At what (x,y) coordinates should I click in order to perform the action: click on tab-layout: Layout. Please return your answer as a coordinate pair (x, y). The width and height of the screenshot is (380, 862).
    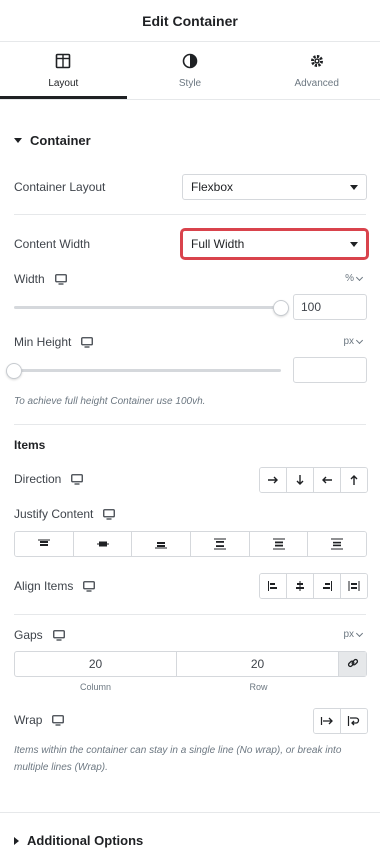
    Looking at the image, I should click on (63, 70).